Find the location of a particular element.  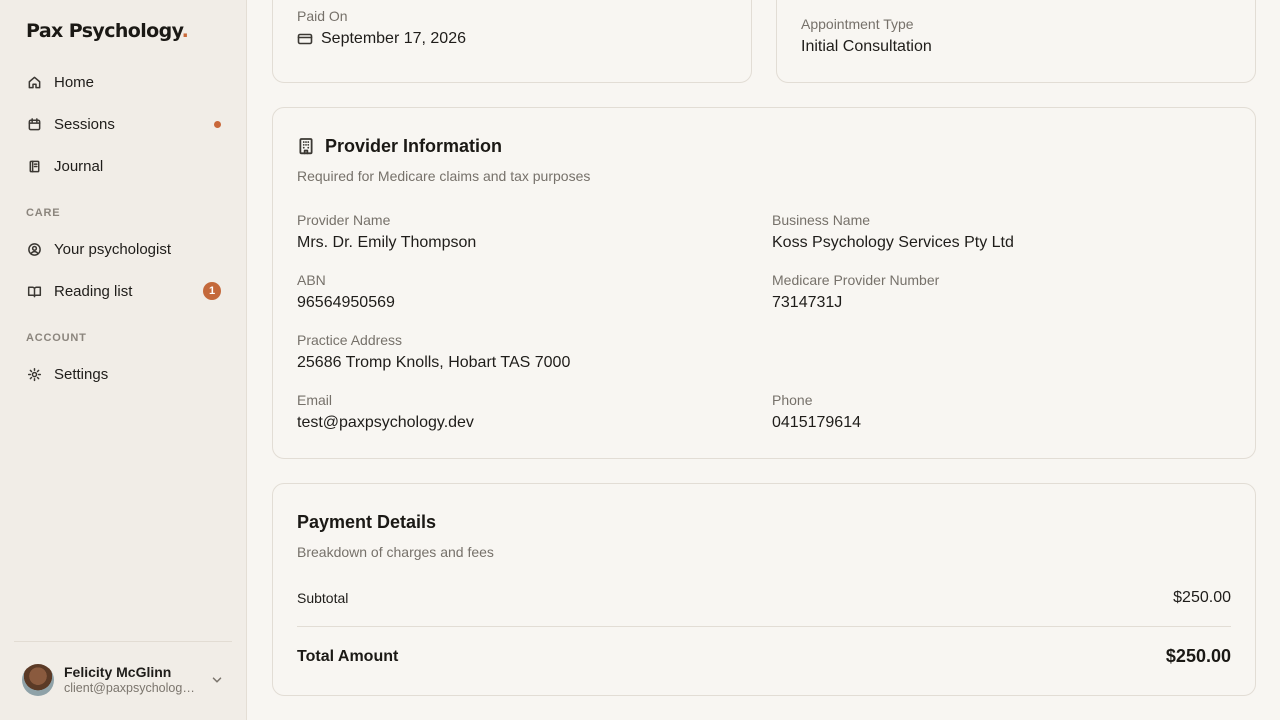

user-name: Felicity McGlinn is located at coordinates (118, 672).